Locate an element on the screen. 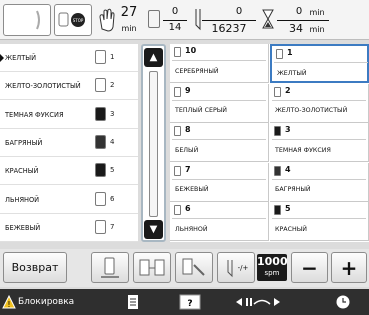  color-order-total: 14 is located at coordinates (175, 27).